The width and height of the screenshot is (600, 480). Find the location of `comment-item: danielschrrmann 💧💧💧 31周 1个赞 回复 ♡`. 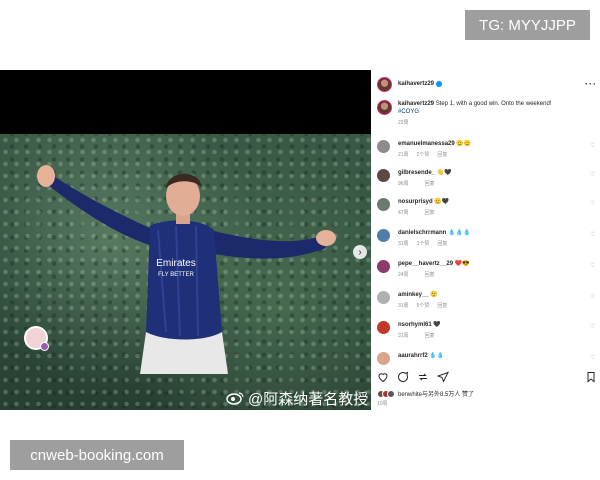

comment-item: danielschrrmann 💧💧💧 31周 1个赞 回复 ♡ is located at coordinates (488, 238).